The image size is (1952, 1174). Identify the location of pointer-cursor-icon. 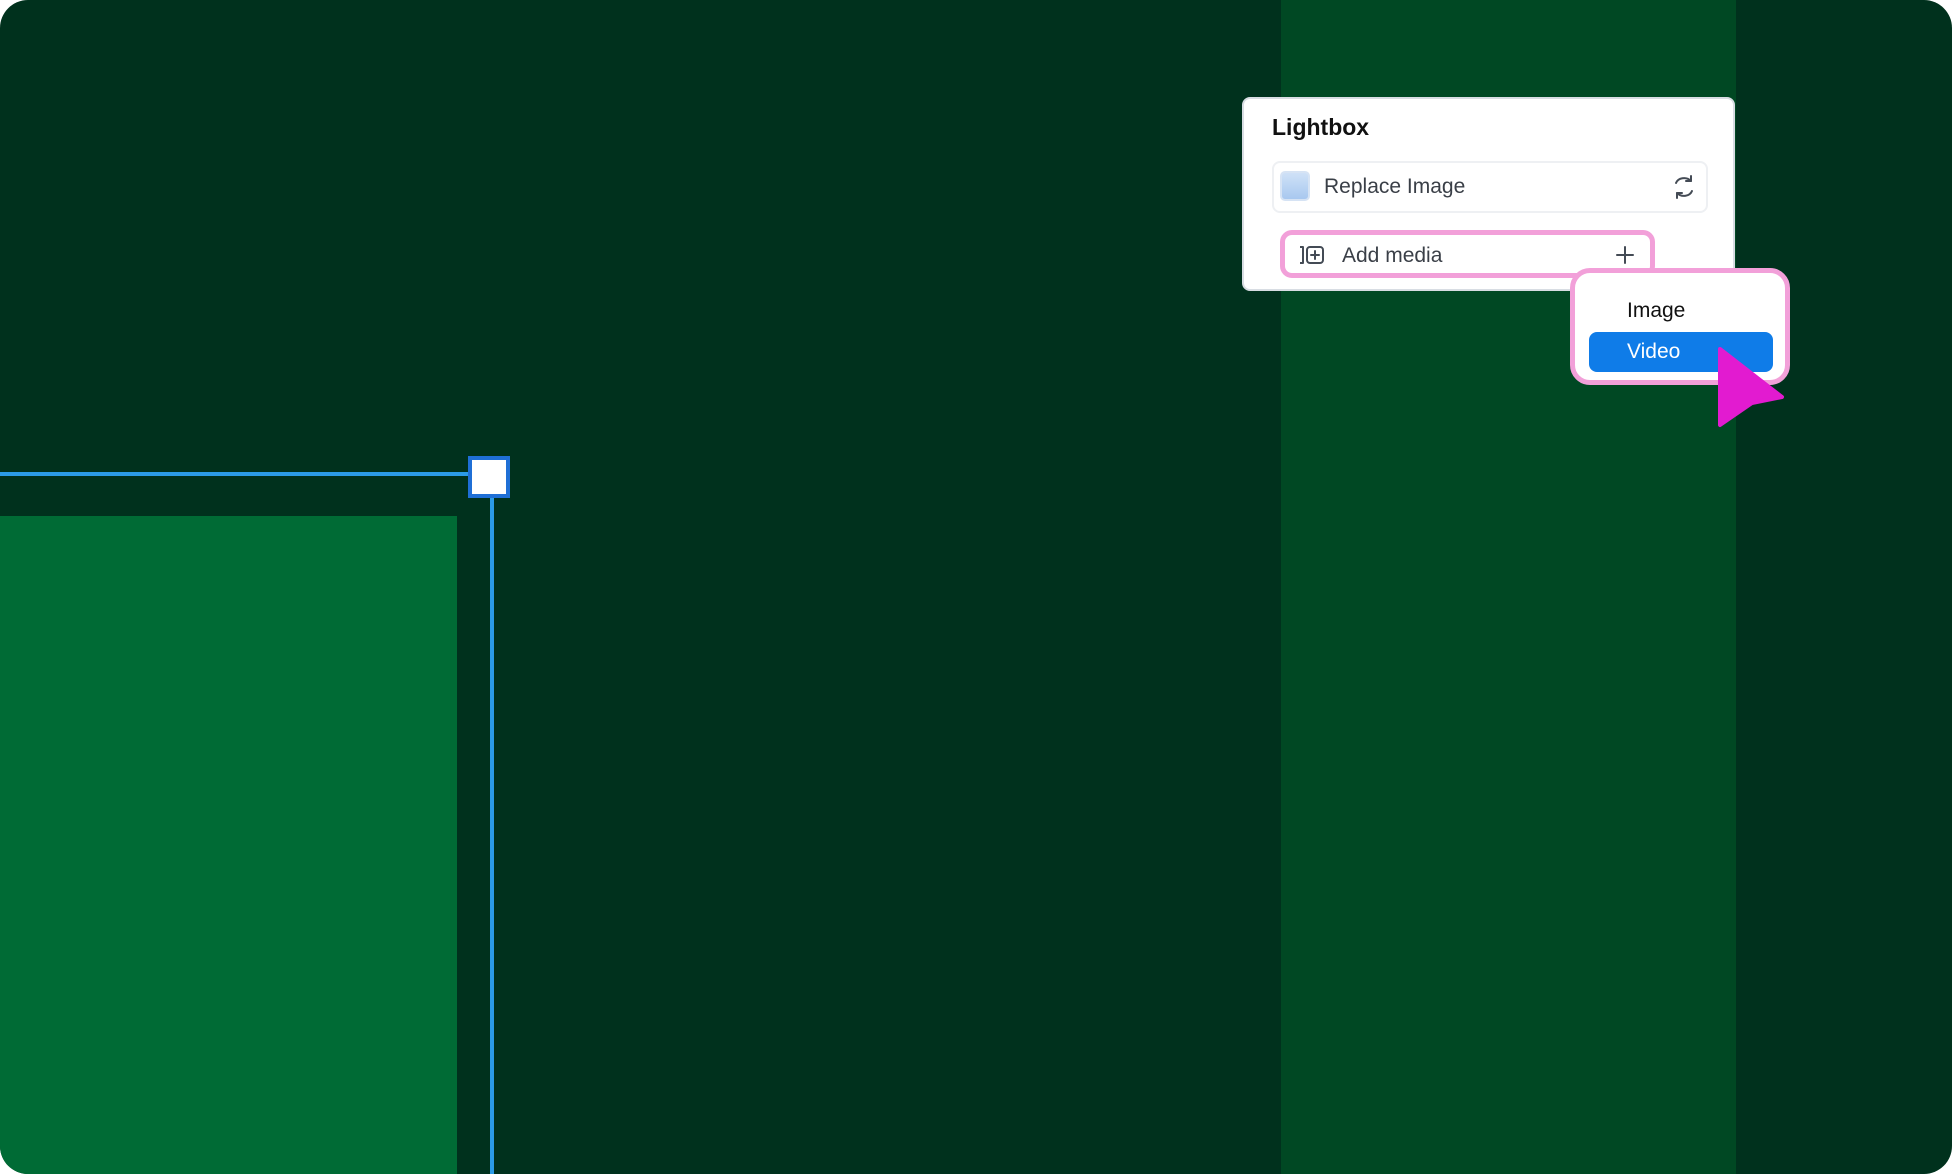
(1751, 387).